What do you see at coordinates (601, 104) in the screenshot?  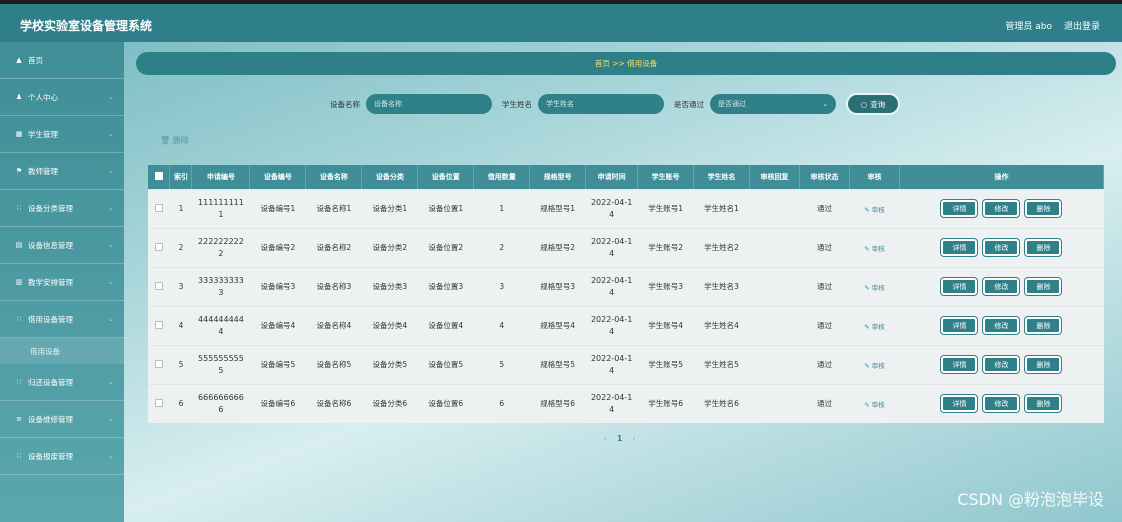 I see `student-name-input: 学生姓名` at bounding box center [601, 104].